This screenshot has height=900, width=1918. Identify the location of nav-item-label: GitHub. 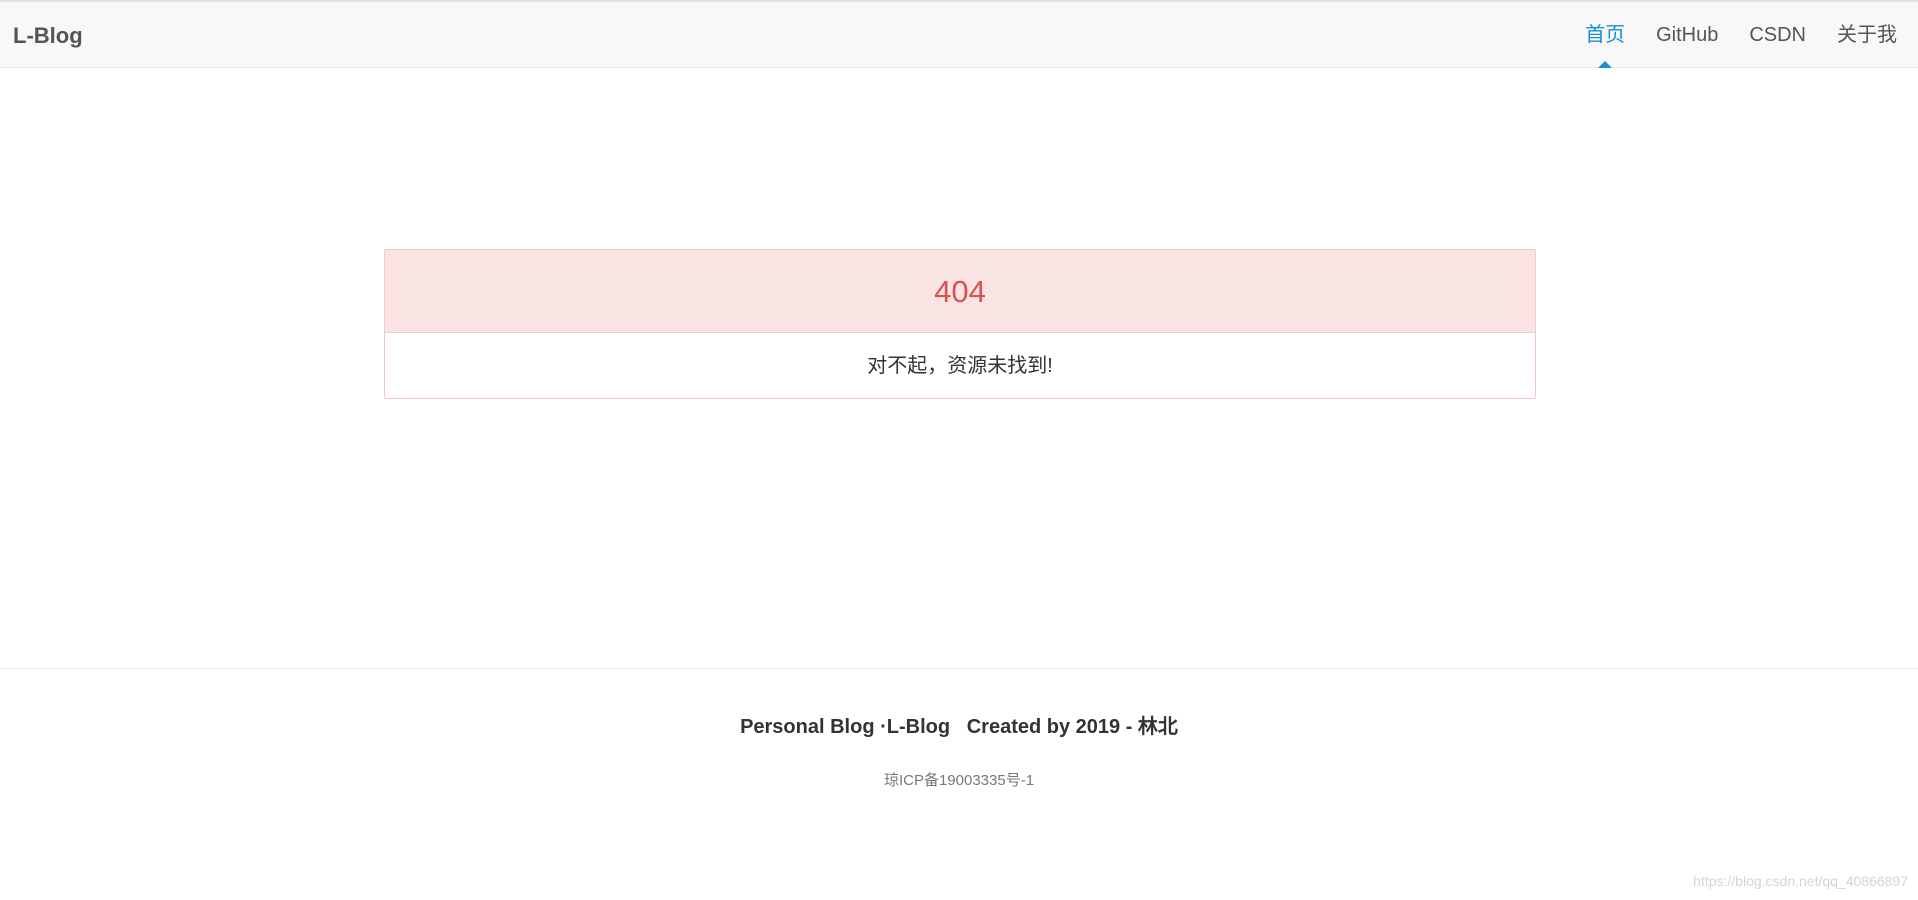
(1687, 35).